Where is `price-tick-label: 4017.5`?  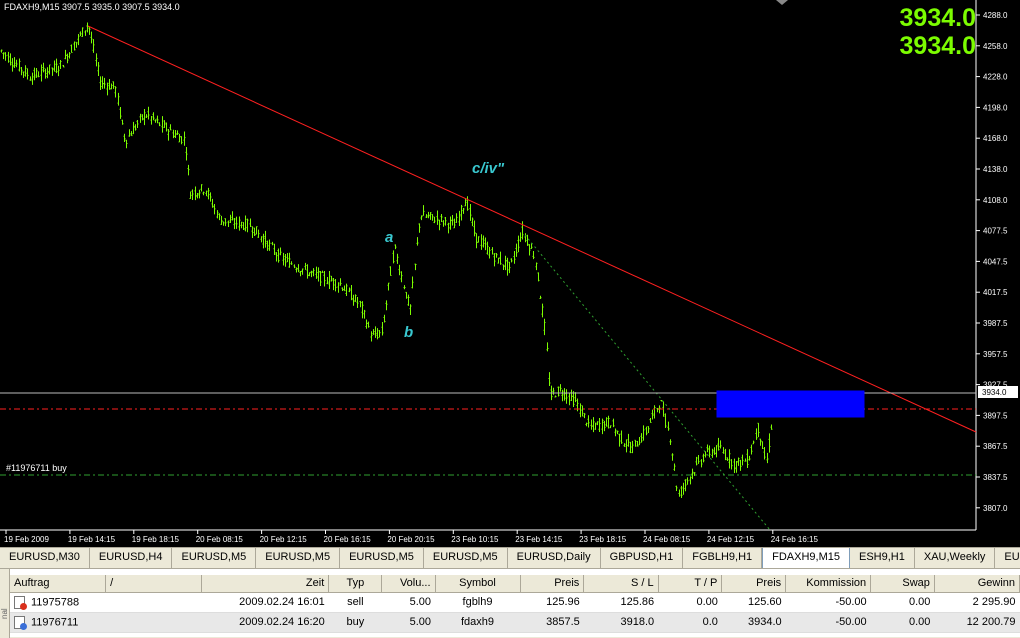
price-tick-label: 4017.5 is located at coordinates (995, 292).